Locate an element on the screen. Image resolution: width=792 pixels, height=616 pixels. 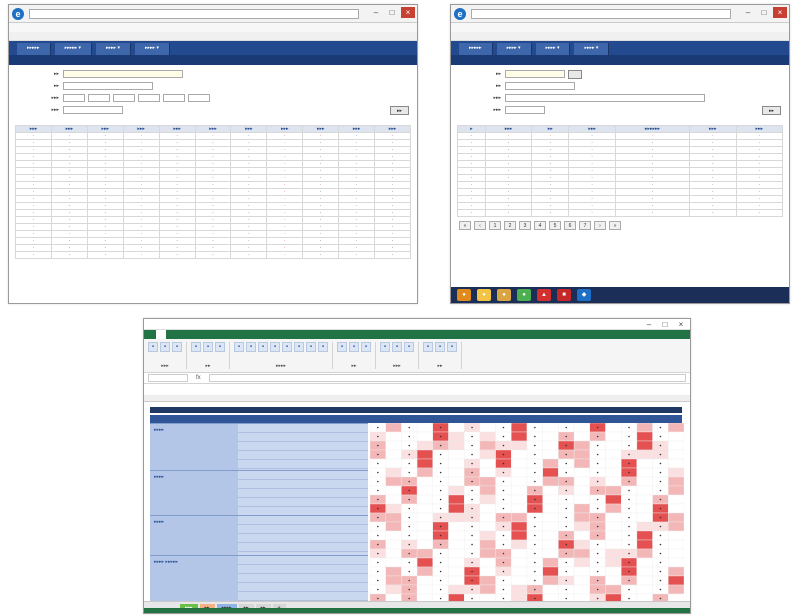
nav-tab-1: ▸▸▸▸▸ is located at coordinates (476, 49).